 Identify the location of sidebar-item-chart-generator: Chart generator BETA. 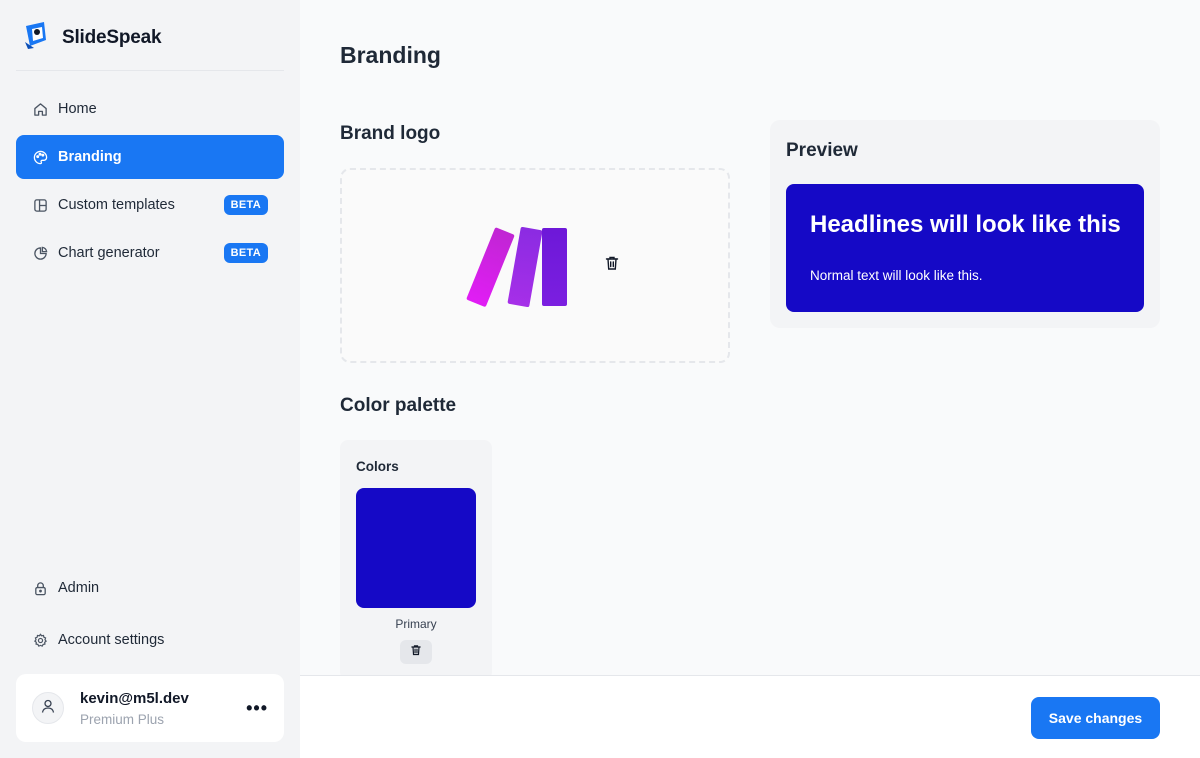
(150, 253).